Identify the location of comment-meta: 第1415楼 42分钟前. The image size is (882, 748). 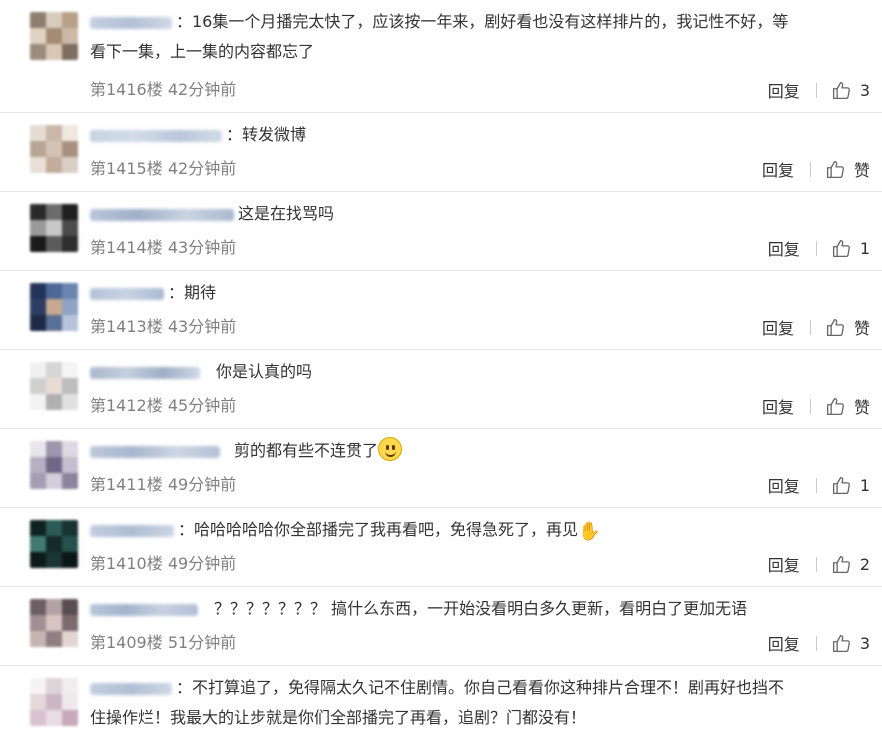
(163, 169).